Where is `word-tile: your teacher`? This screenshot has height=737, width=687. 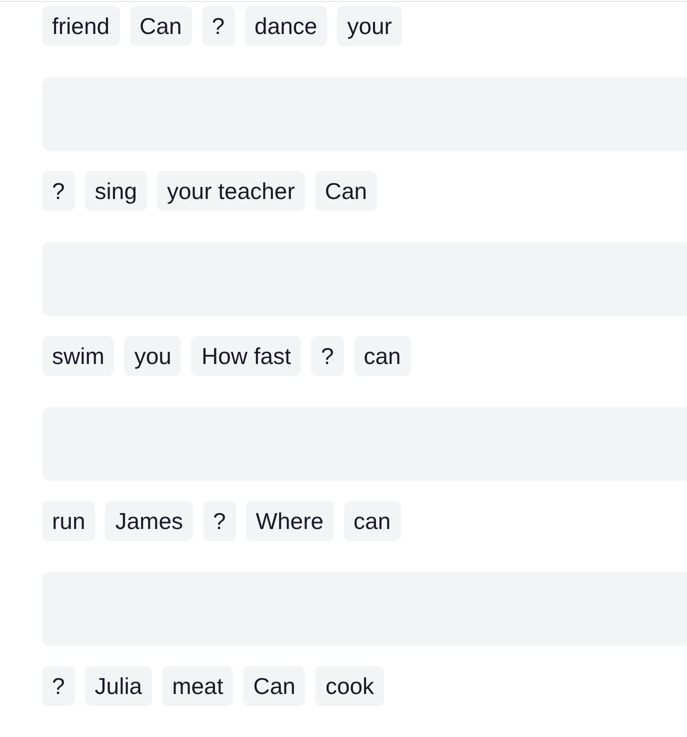 word-tile: your teacher is located at coordinates (231, 191).